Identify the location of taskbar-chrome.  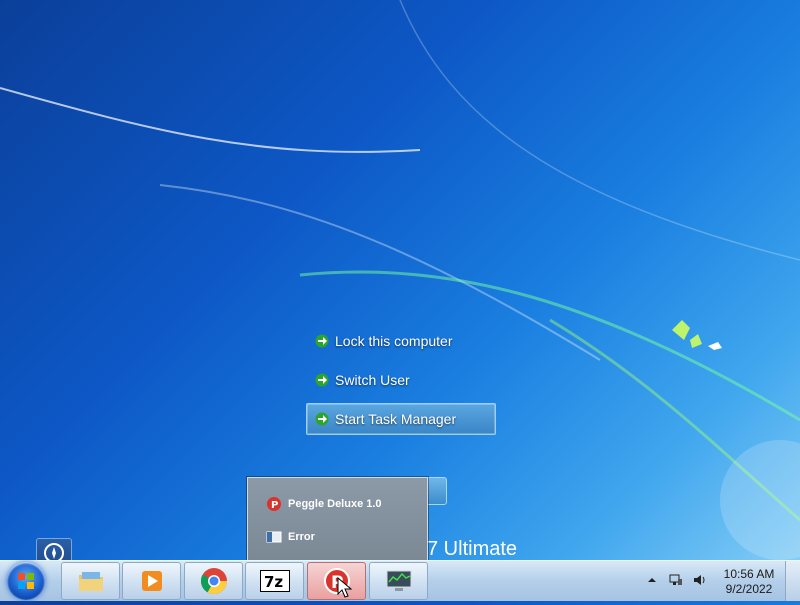
(213, 581).